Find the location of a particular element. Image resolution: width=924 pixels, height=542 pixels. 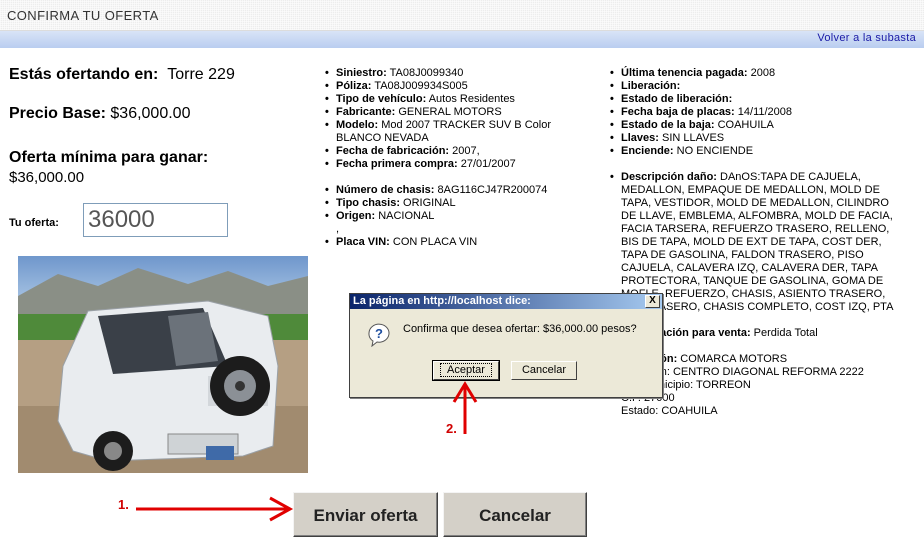

dialog-accept-button: Aceptar is located at coordinates (466, 370).